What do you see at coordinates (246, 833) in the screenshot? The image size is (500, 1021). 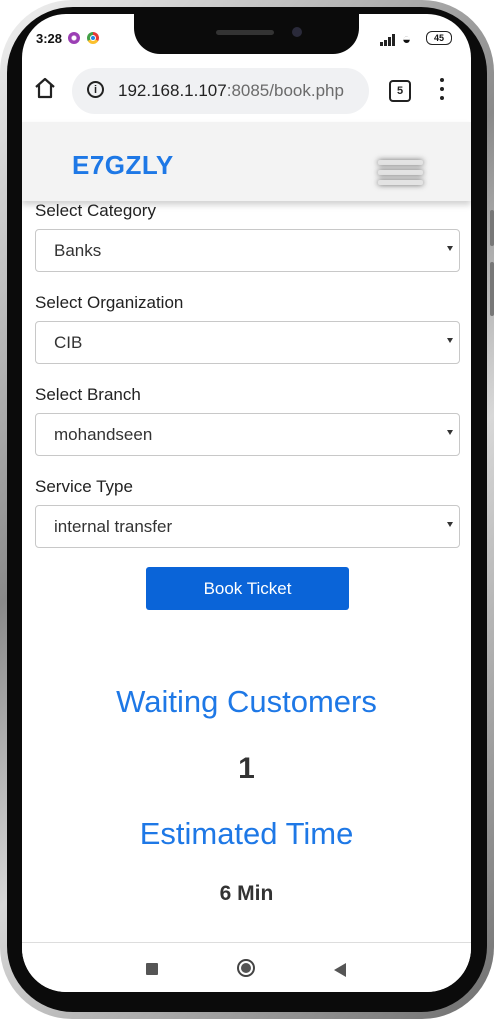 I see `estimated-time-title: Estimated Time` at bounding box center [246, 833].